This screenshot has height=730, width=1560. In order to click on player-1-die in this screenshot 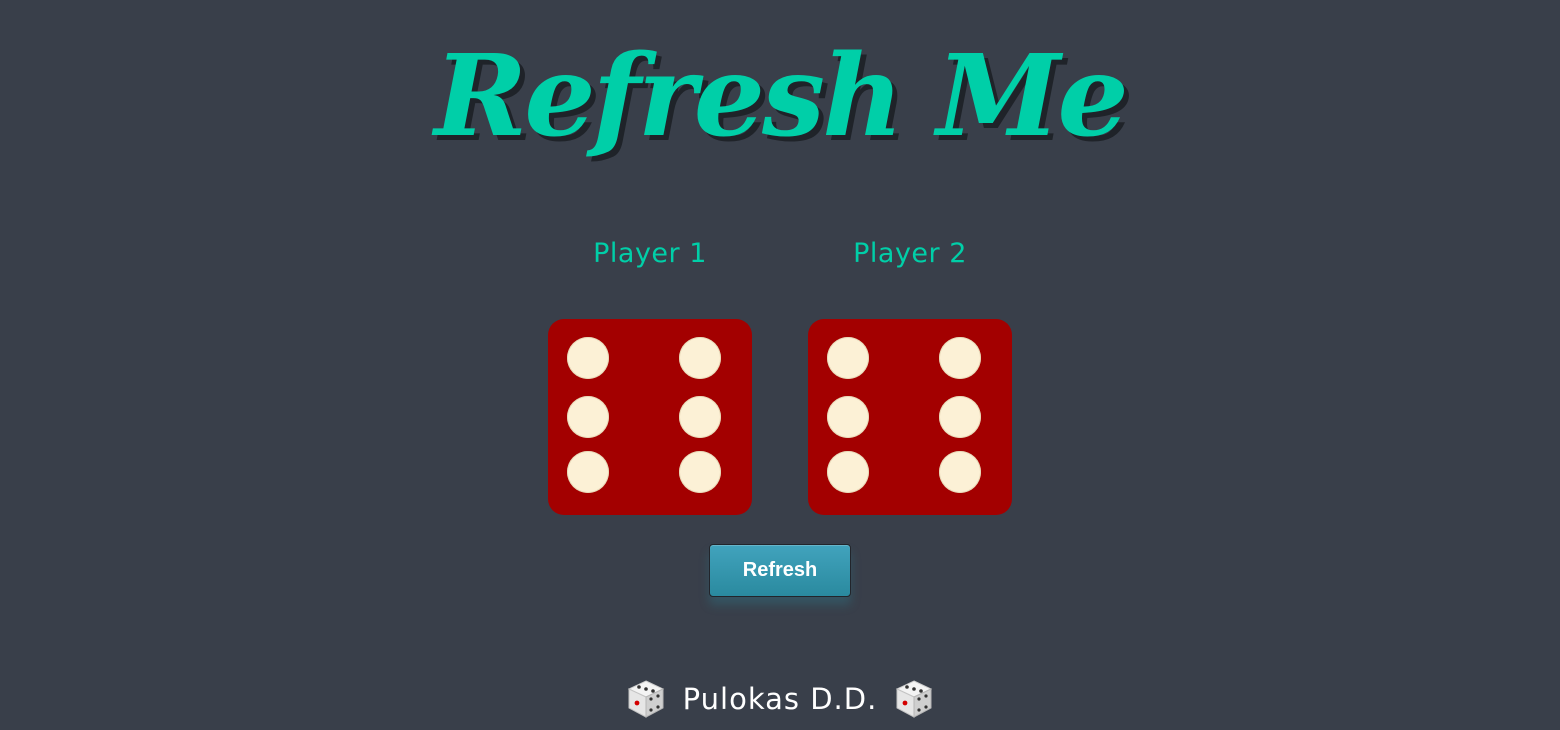, I will do `click(650, 417)`.